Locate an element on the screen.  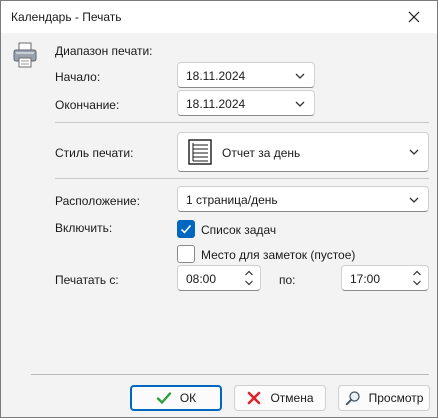
window-title: Календарь - Печать is located at coordinates (66, 17).